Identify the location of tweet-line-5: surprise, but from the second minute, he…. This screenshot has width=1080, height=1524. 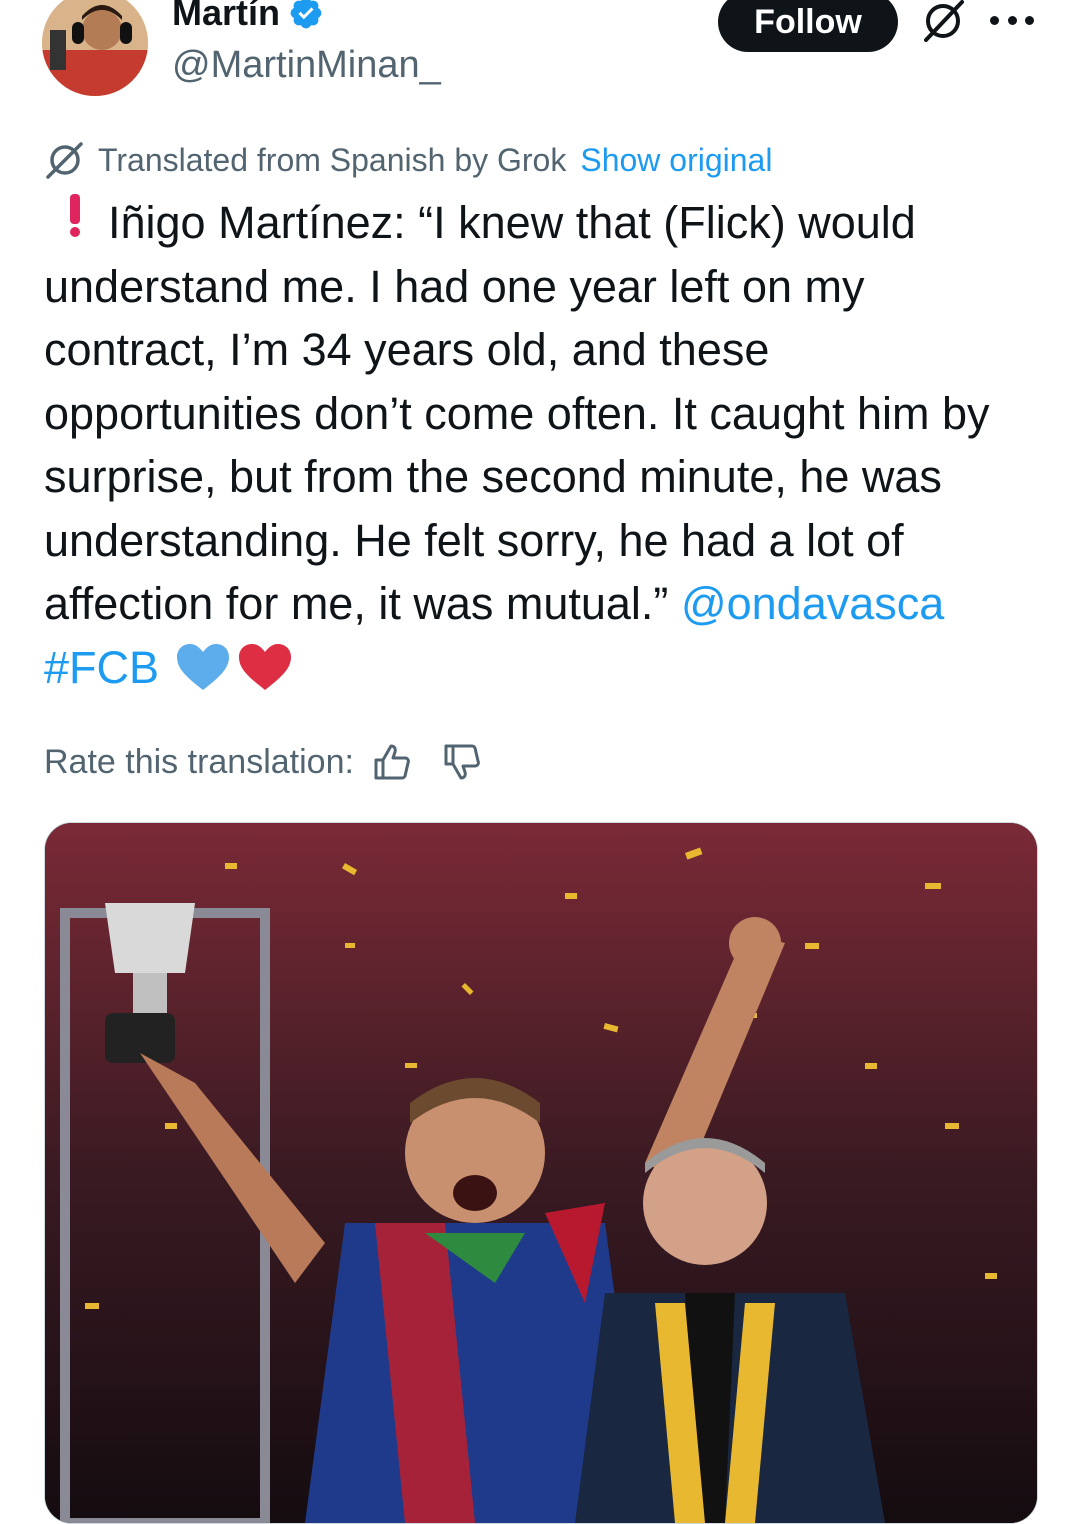
(493, 476).